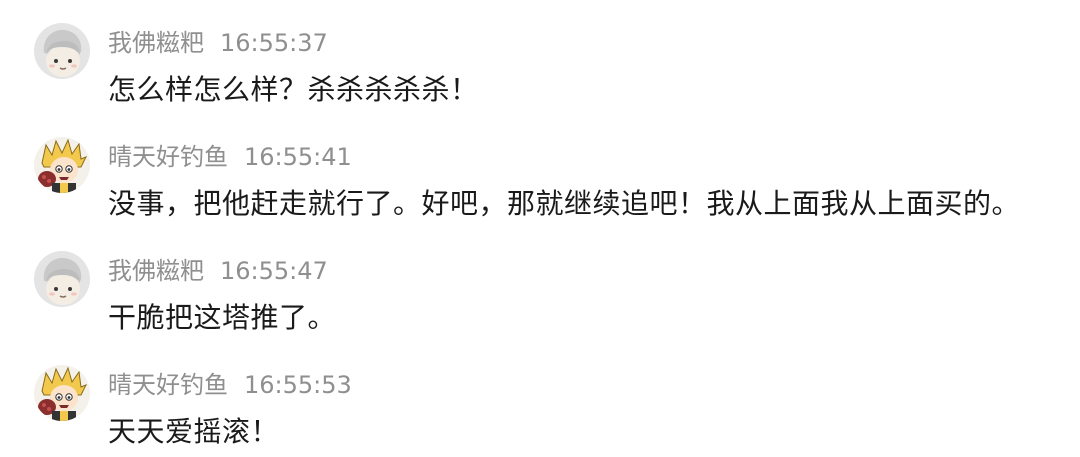 The width and height of the screenshot is (1080, 457). What do you see at coordinates (274, 271) in the screenshot?
I see `timestamp: 16:55:47` at bounding box center [274, 271].